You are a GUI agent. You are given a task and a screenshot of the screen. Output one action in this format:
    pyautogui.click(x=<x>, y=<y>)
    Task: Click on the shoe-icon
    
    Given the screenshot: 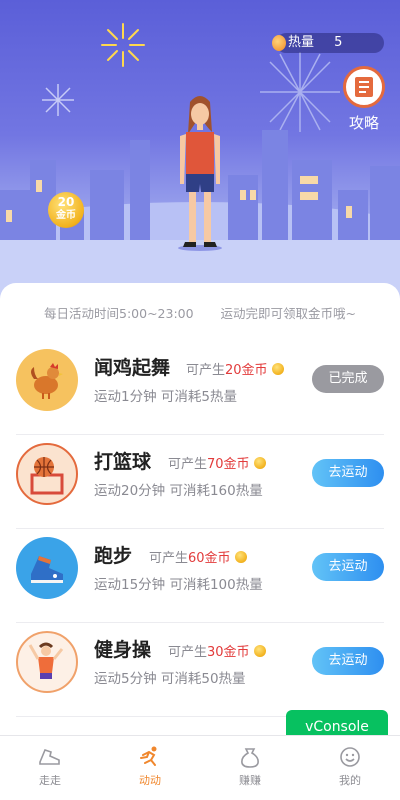 What is the action you would take?
    pyautogui.click(x=49, y=757)
    